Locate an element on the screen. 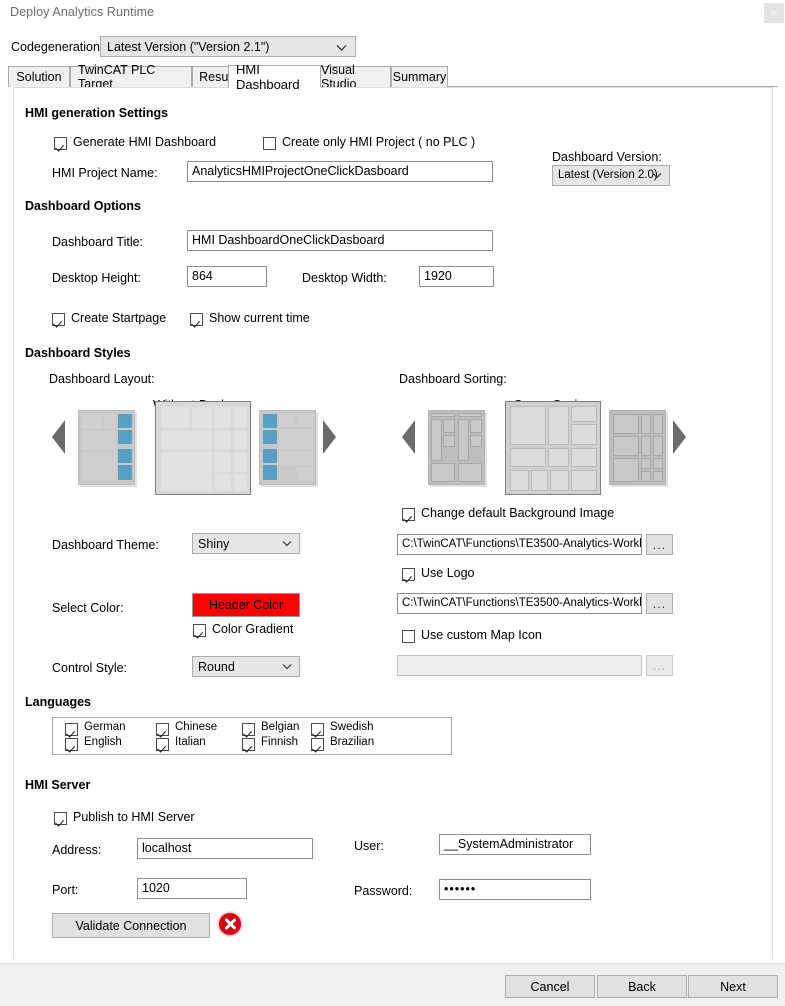 Image resolution: width=785 pixels, height=1006 pixels. codegeneration-label: Codegeneration: is located at coordinates (57, 47).